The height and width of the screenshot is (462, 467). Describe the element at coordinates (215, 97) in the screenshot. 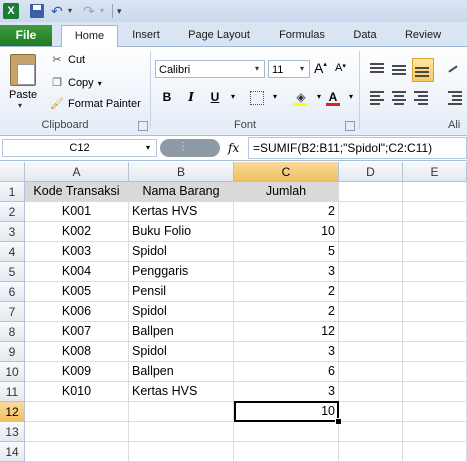

I see `underline-button: U` at that location.